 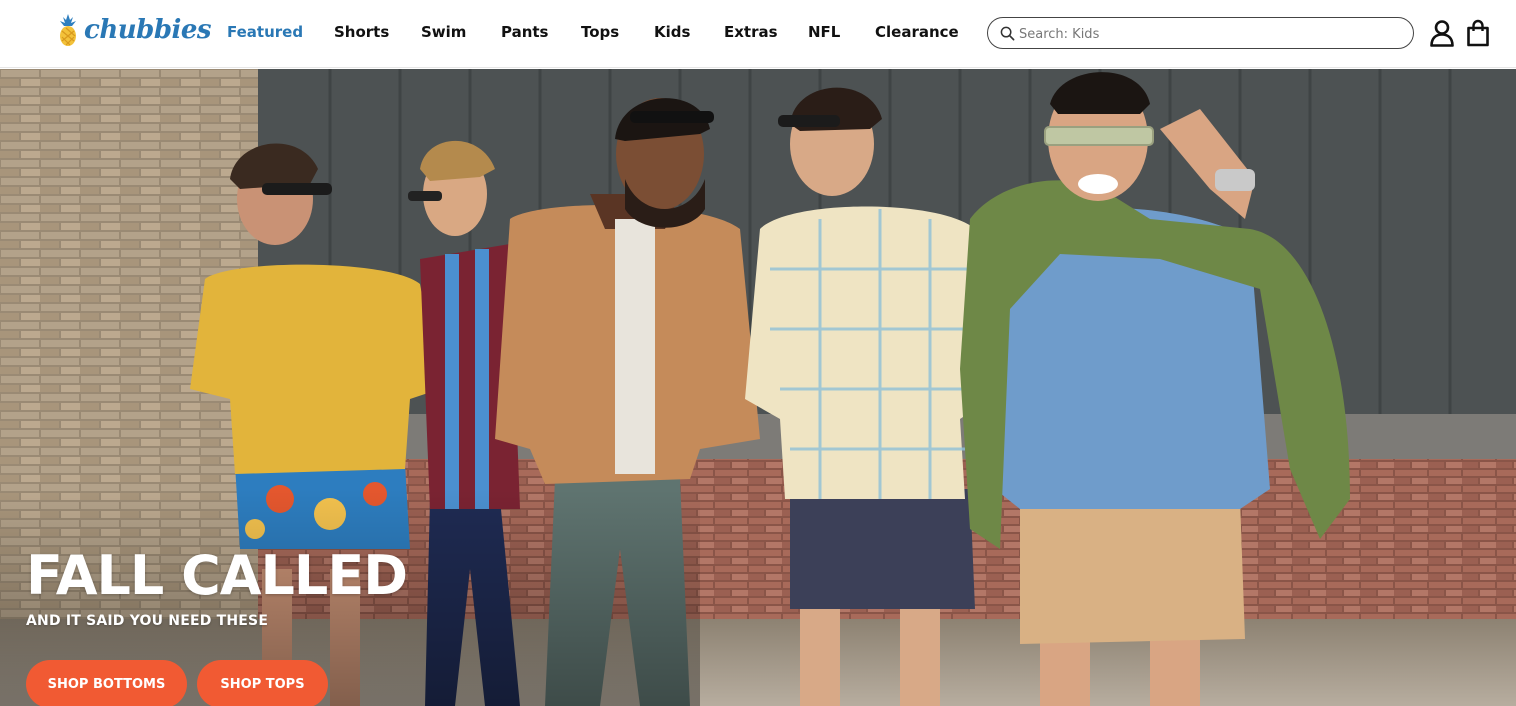 I want to click on shopping-bag-icon, so click(x=1478, y=33).